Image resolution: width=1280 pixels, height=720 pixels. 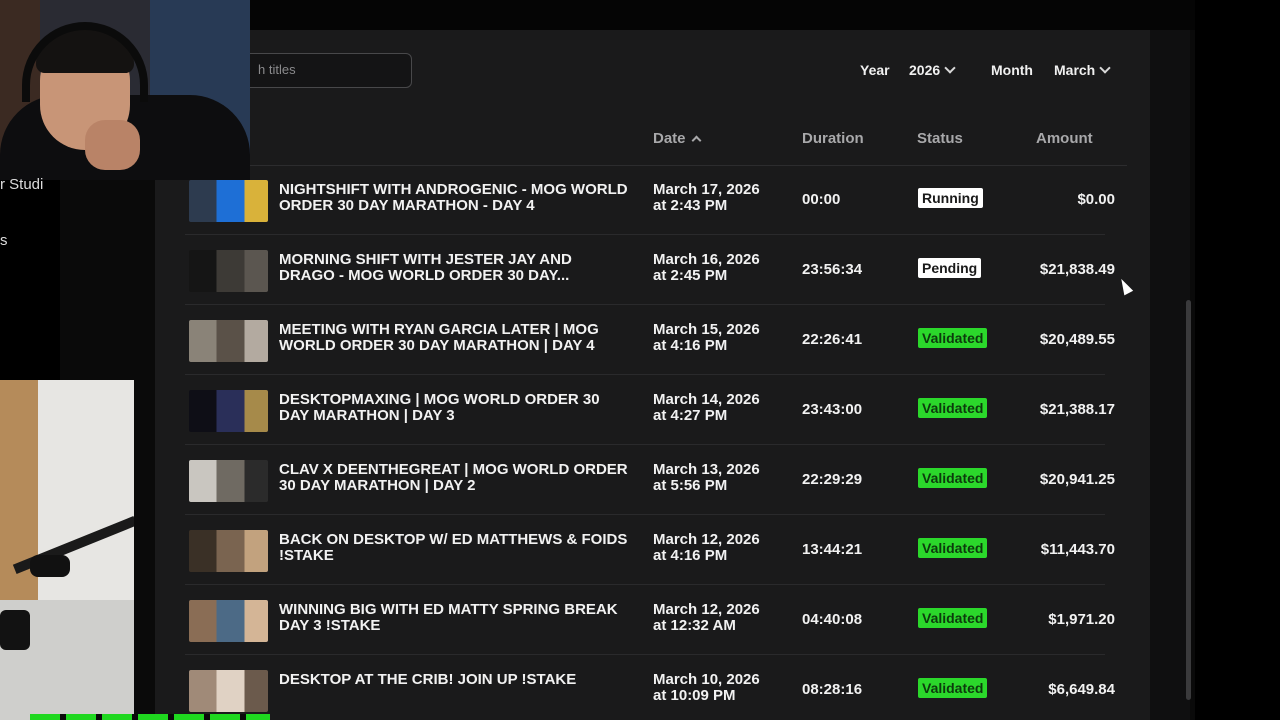 I want to click on stream-duration: 00:00, so click(x=821, y=199).